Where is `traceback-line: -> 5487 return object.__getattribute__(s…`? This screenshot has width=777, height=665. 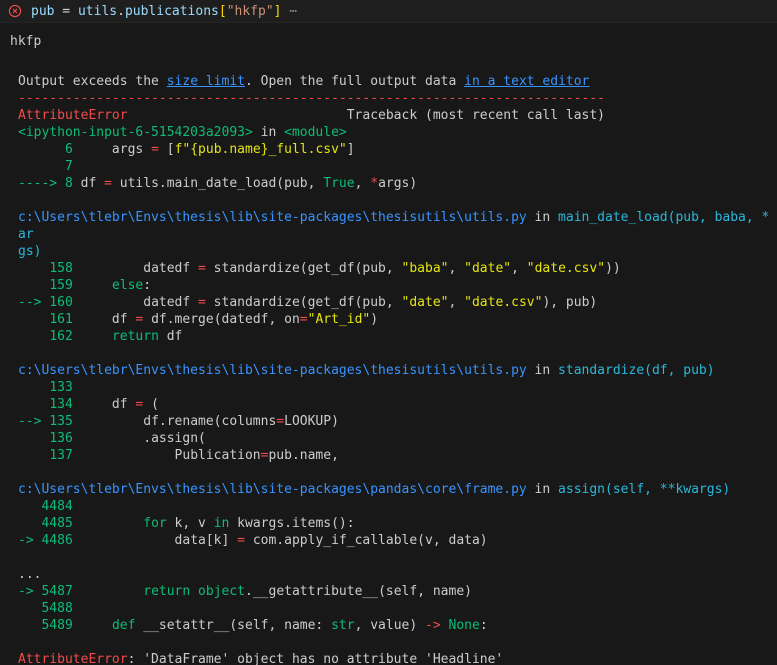
traceback-line: -> 5487 return object.__getattribute__(s… is located at coordinates (394, 591).